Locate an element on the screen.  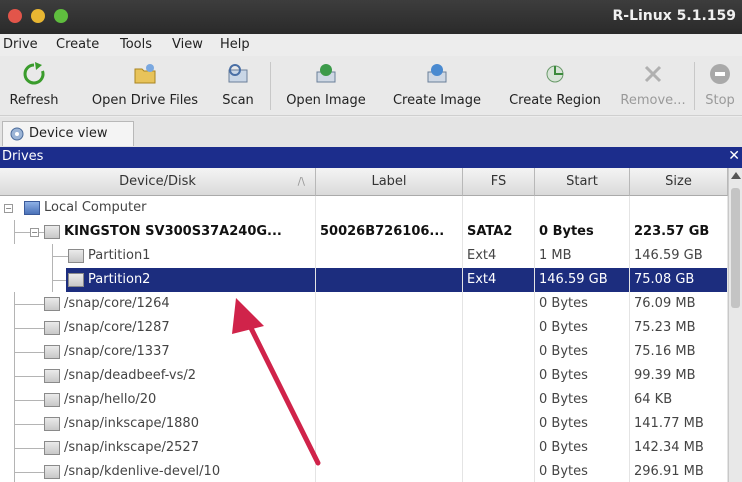
minimize-window-button is located at coordinates (38, 16).